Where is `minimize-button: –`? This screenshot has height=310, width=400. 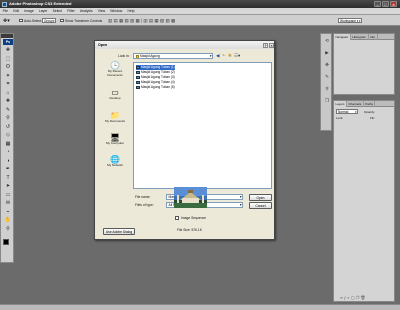
minimize-button: – is located at coordinates (377, 4).